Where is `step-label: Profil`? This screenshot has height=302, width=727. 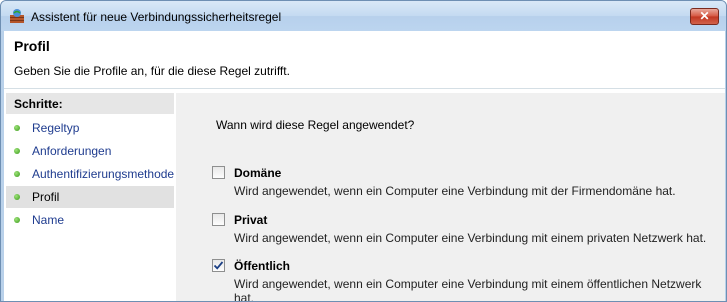
step-label: Profil is located at coordinates (46, 197).